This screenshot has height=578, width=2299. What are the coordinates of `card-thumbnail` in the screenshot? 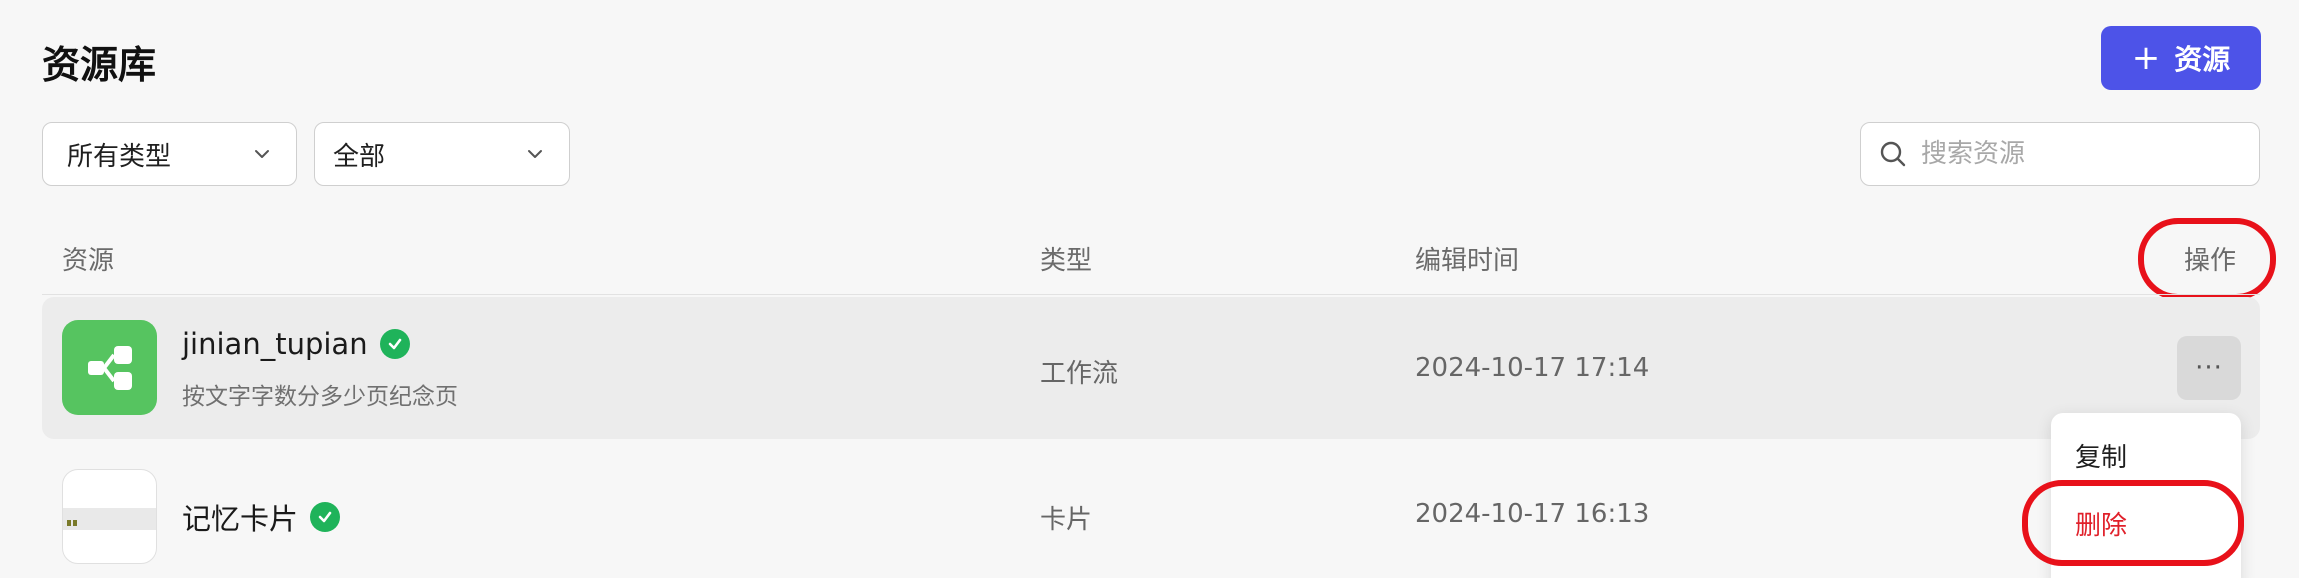 It's located at (109, 516).